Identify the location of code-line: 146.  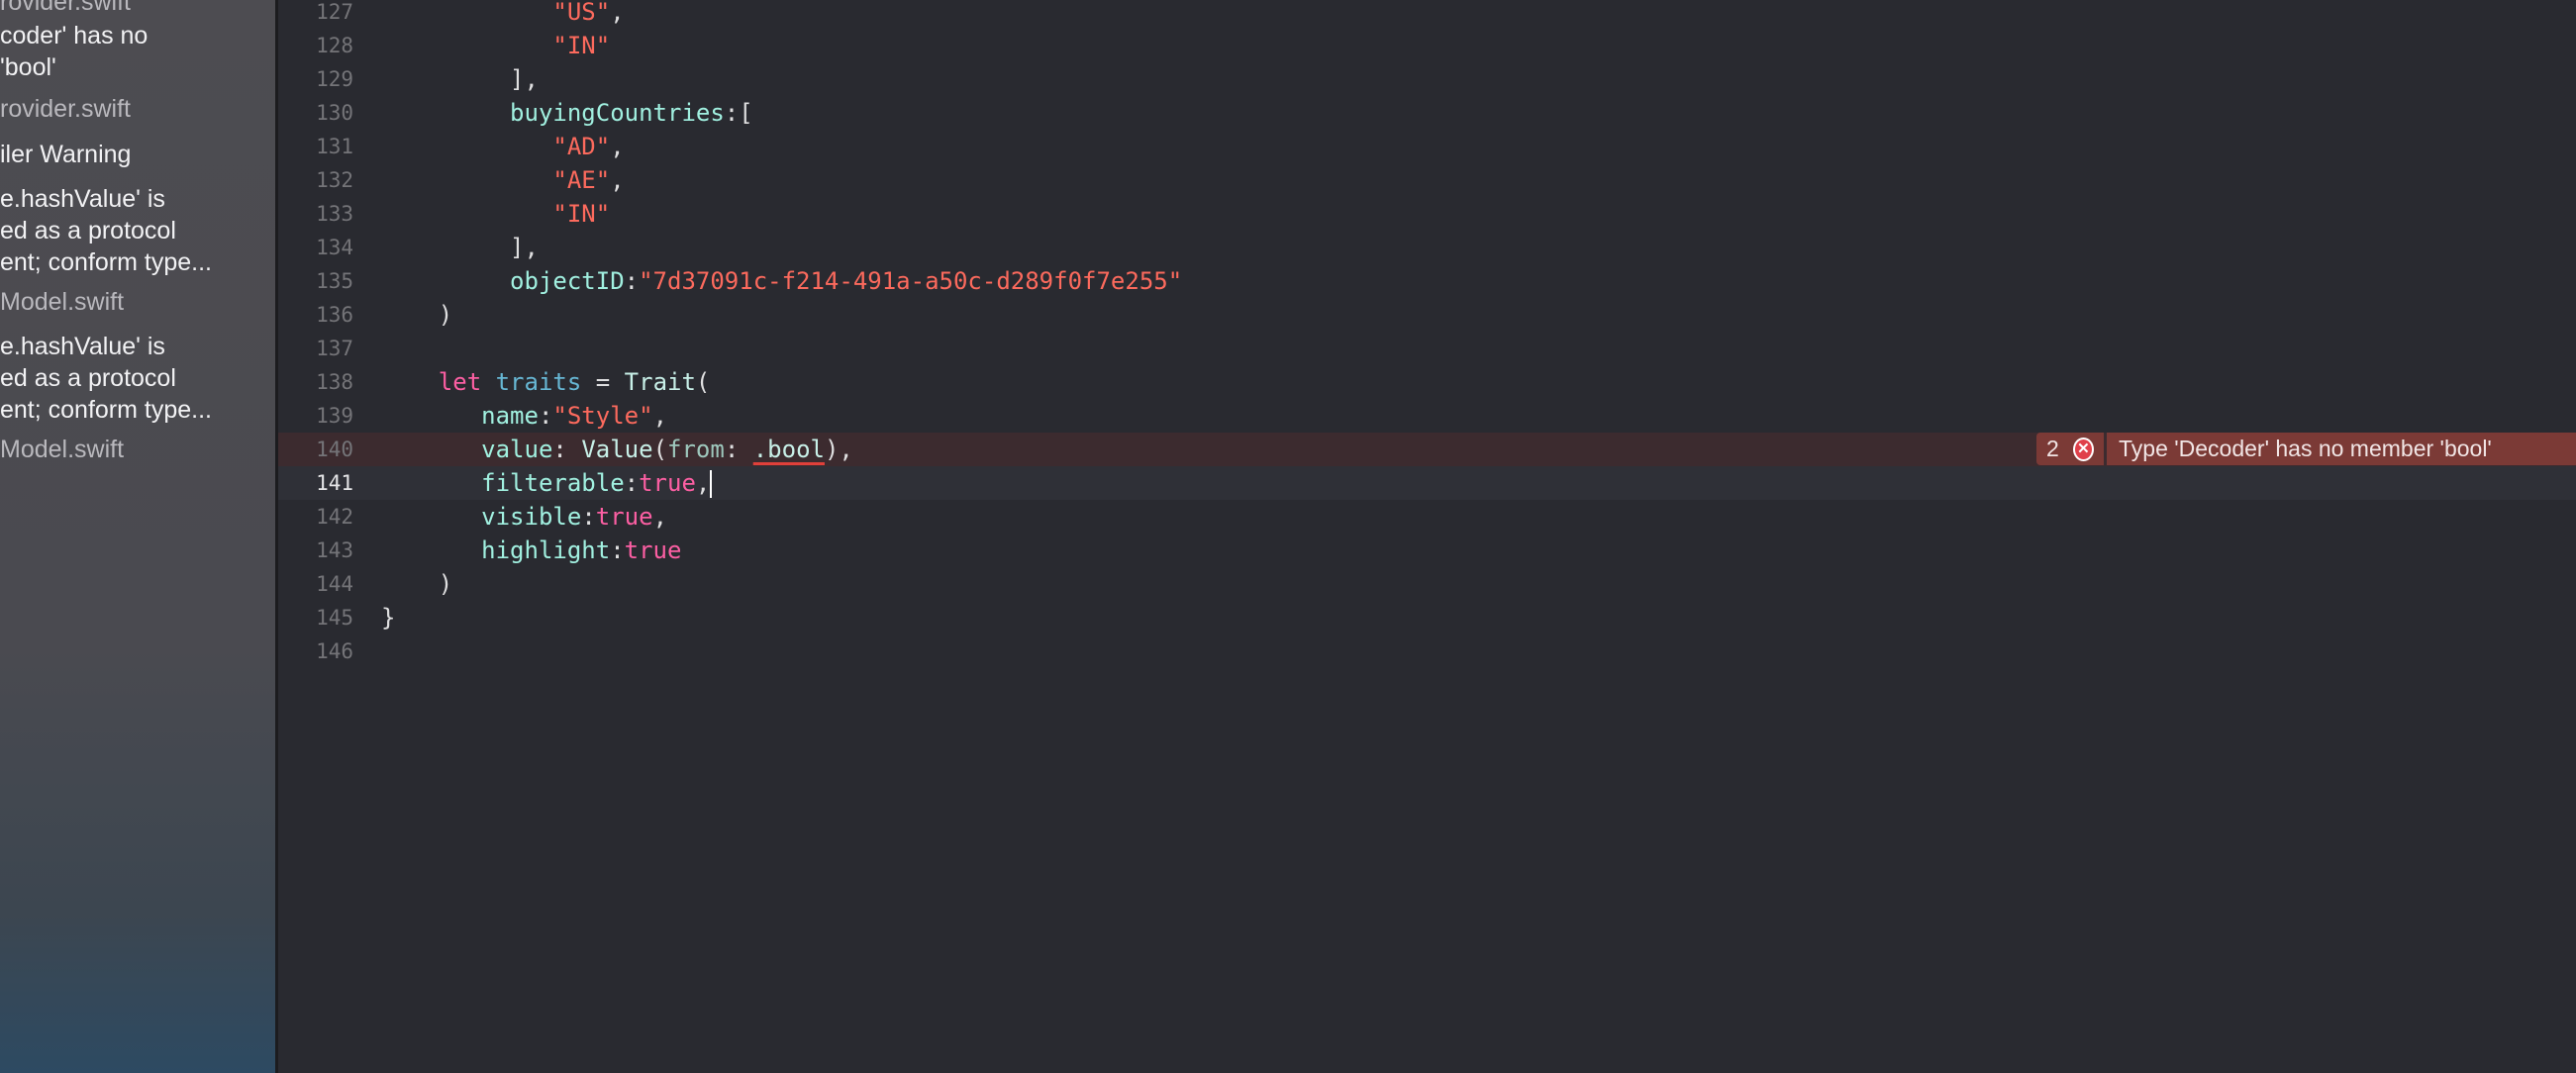
(1427, 651).